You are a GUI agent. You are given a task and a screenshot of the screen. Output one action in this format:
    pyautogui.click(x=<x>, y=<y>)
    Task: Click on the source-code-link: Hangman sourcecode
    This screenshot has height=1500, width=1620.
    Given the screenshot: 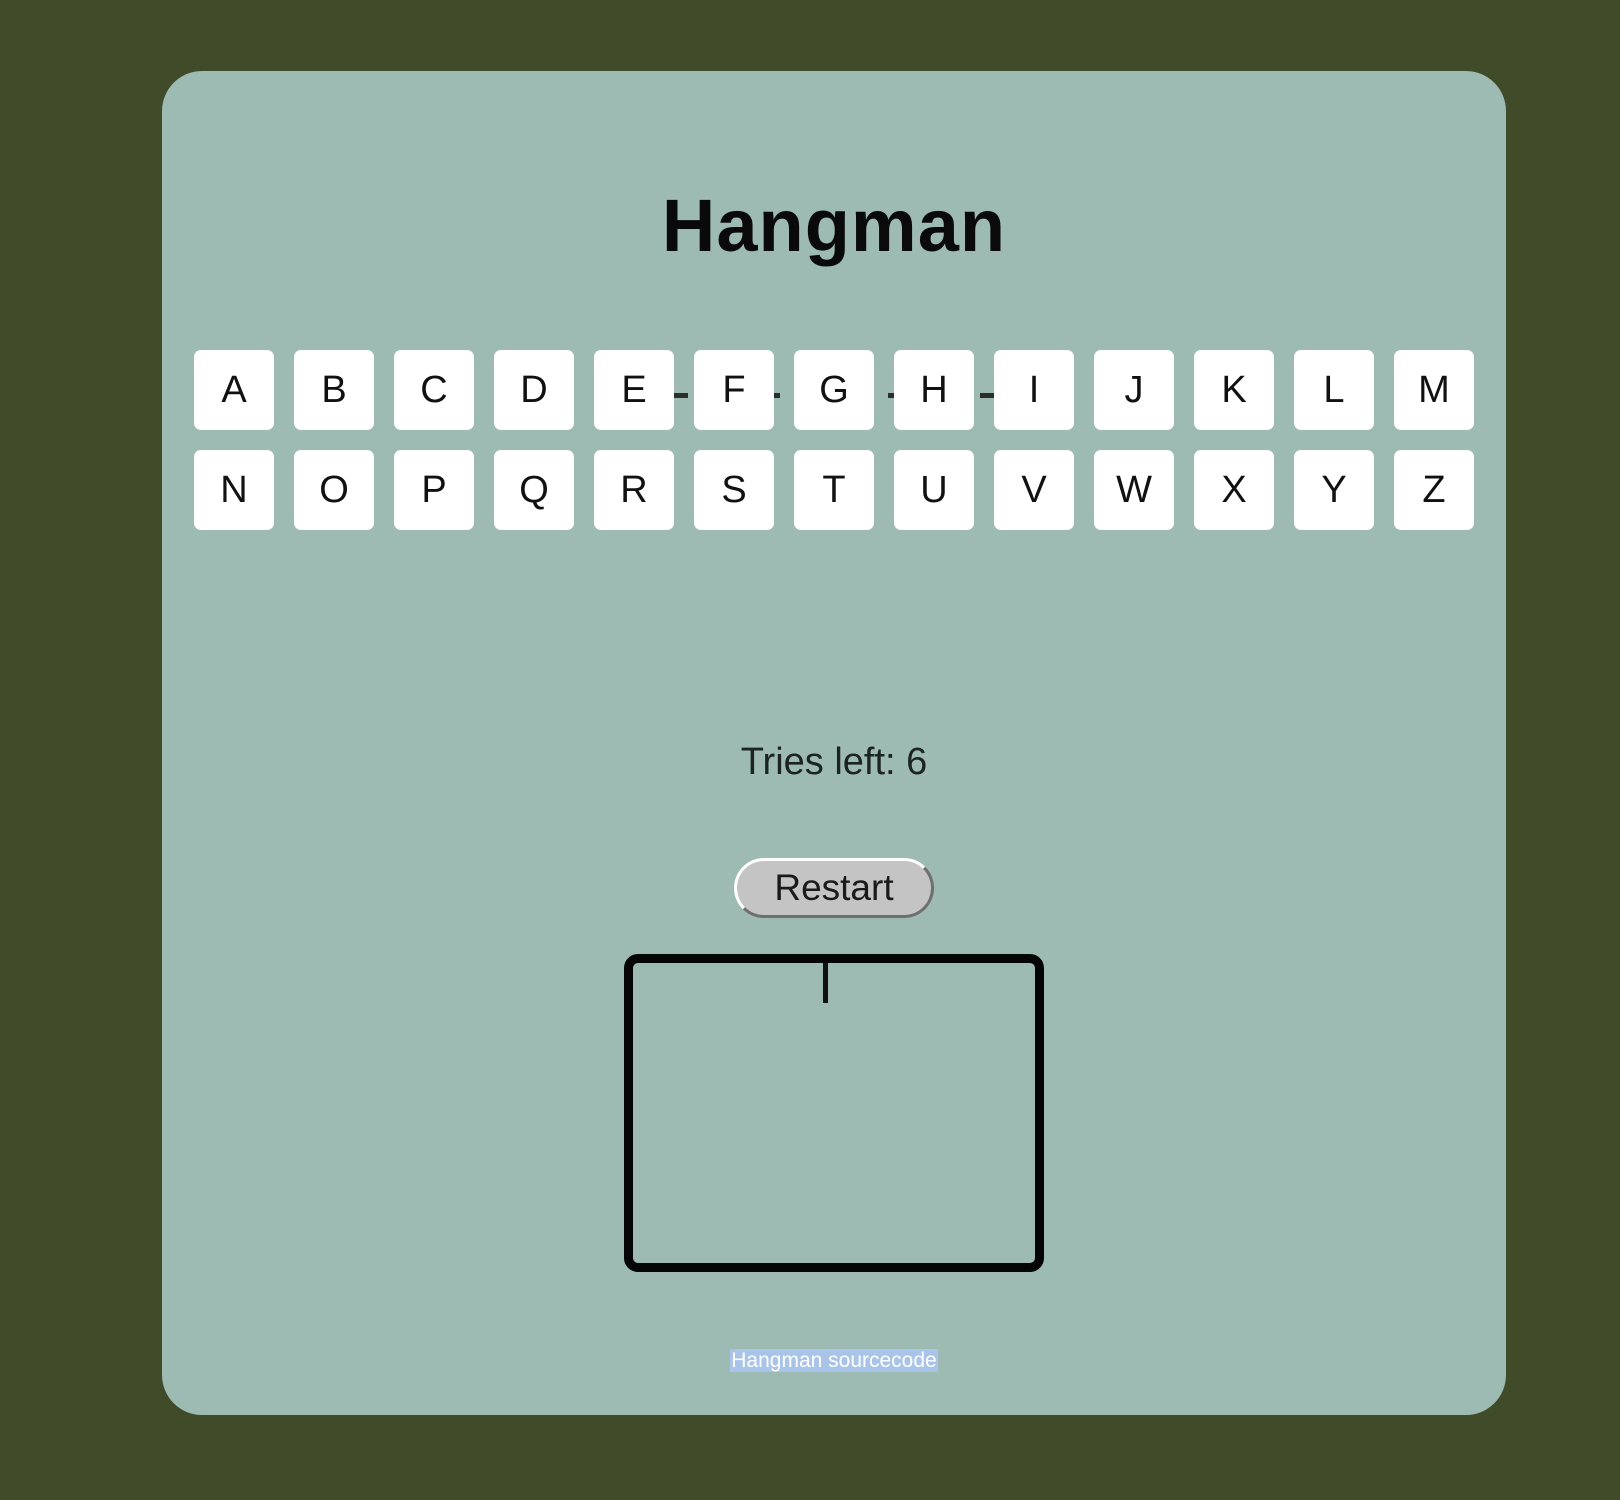 What is the action you would take?
    pyautogui.click(x=834, y=1361)
    